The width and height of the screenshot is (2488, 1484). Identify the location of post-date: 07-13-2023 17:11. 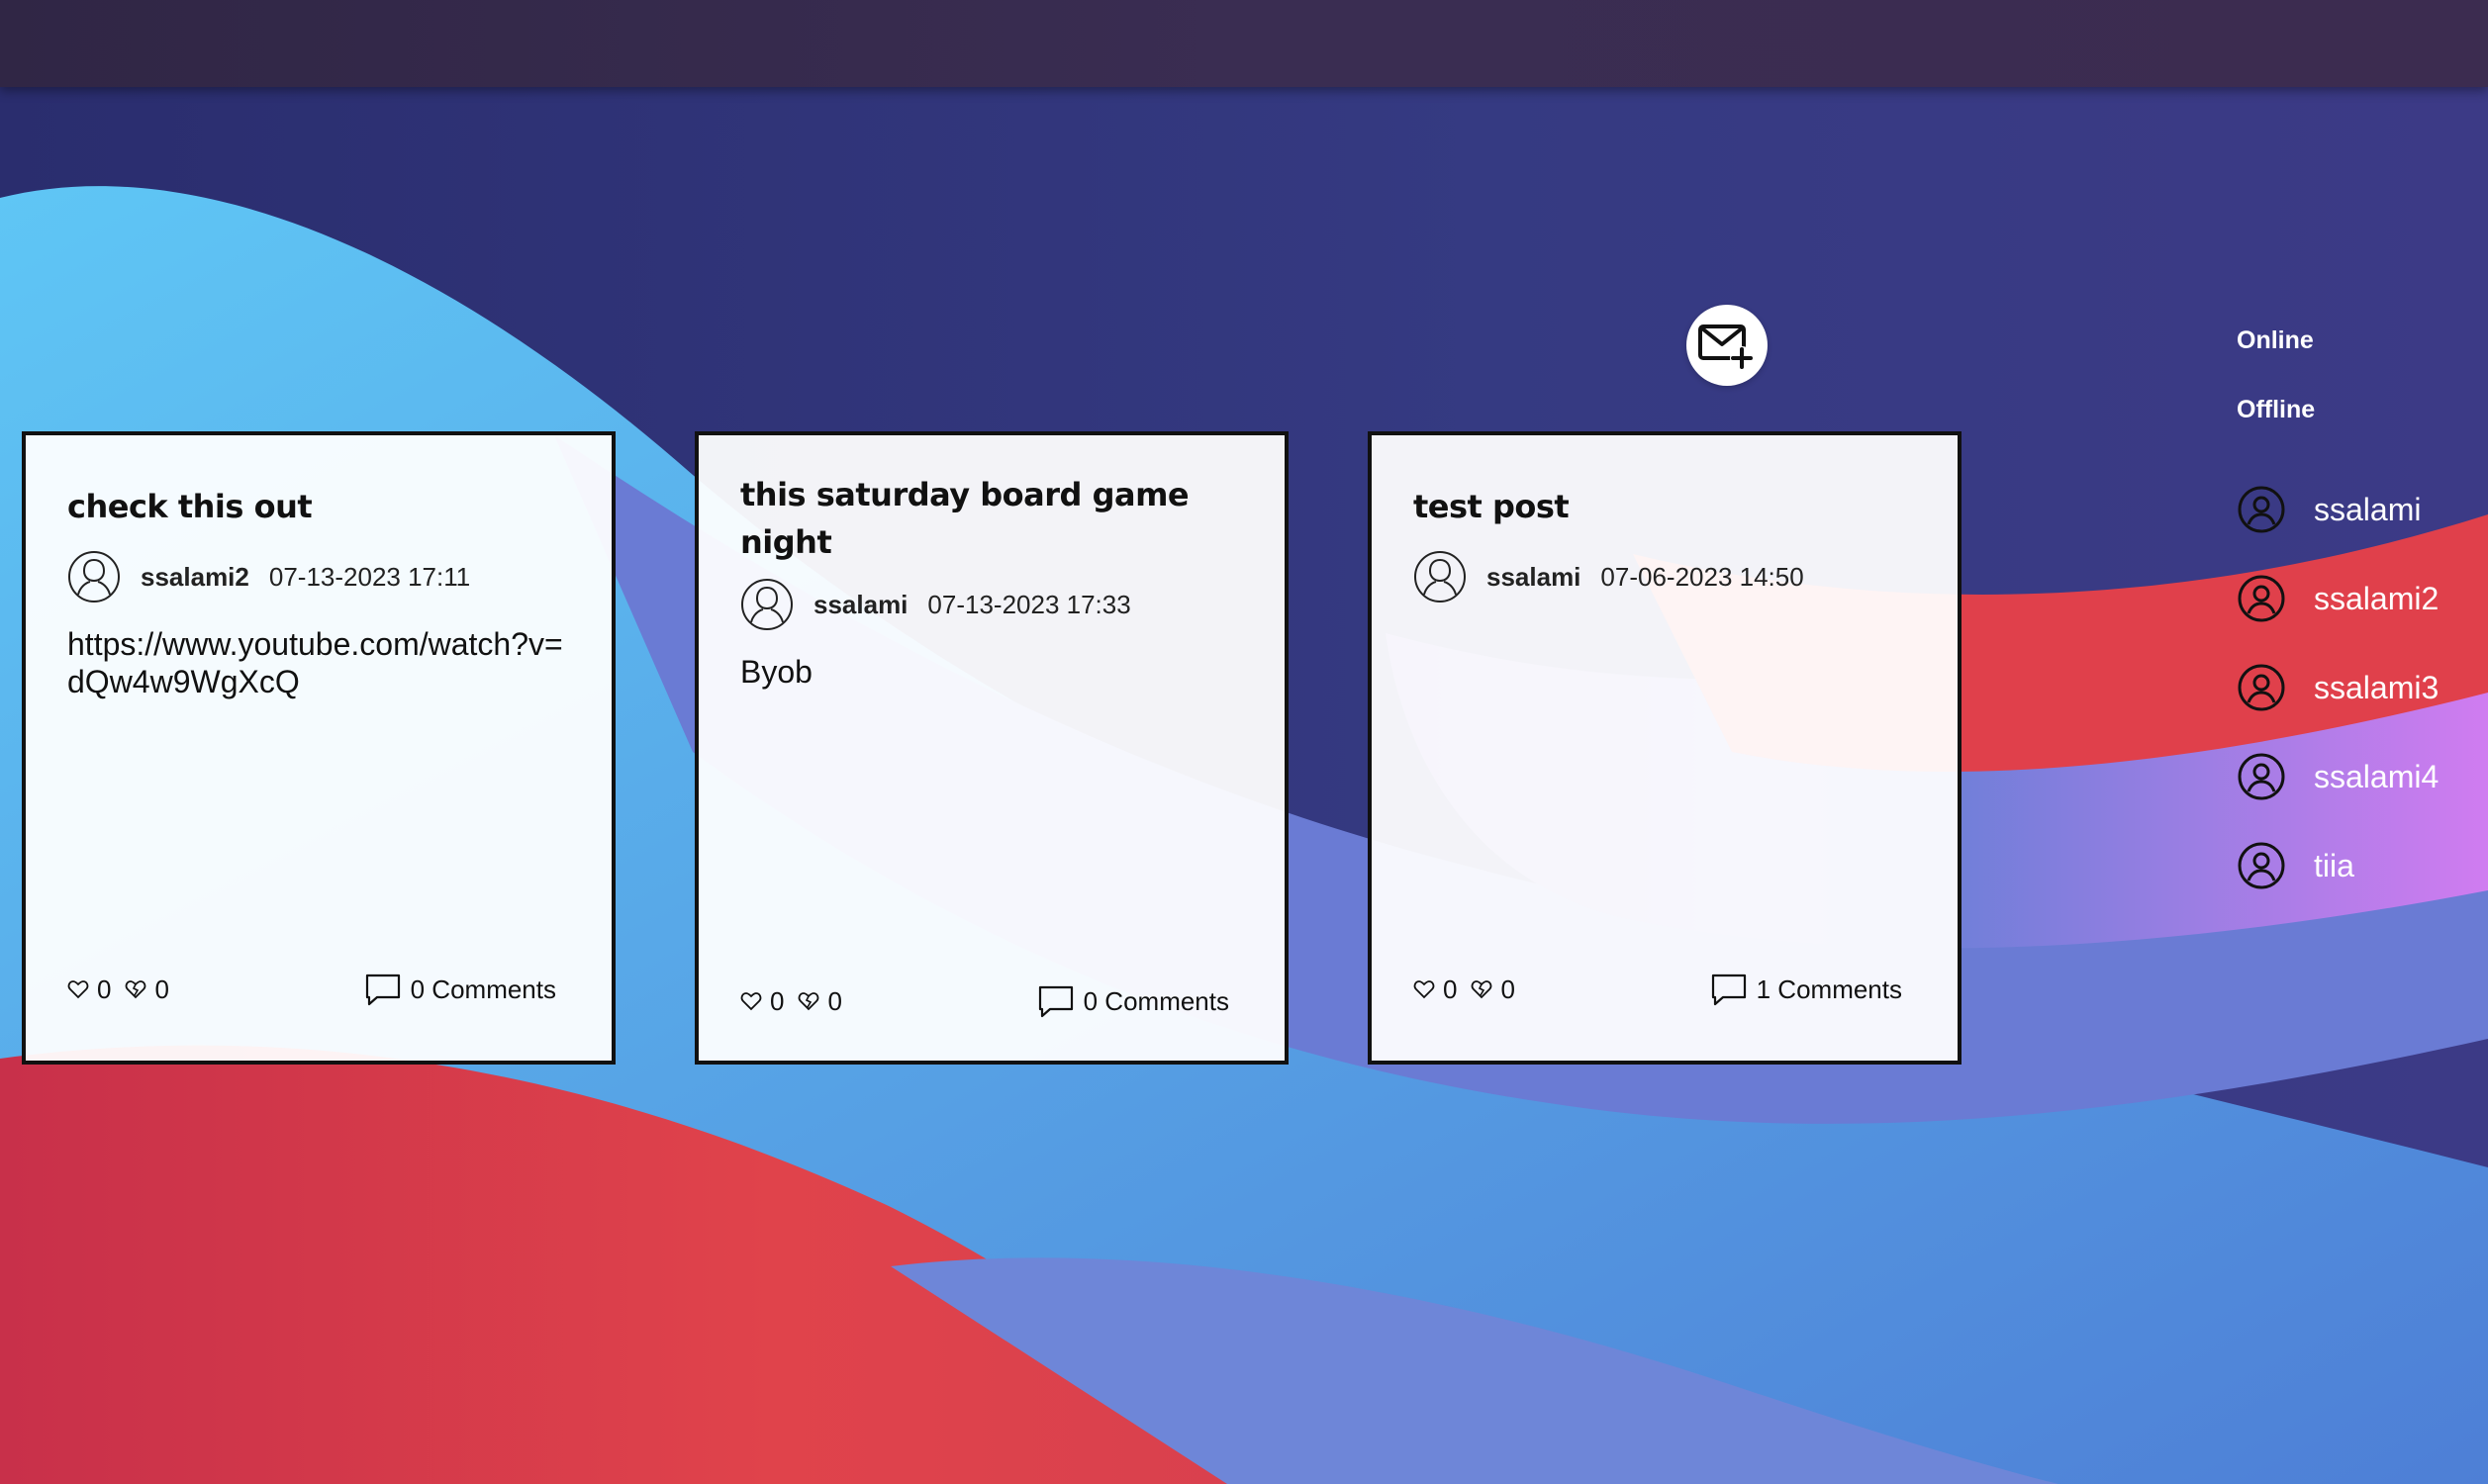
(369, 576).